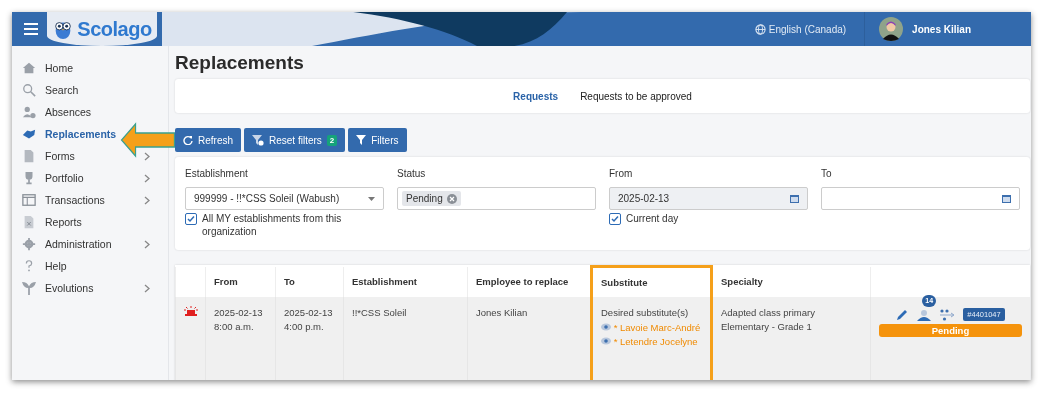  Describe the element at coordinates (43, 68) in the screenshot. I see `sidebar-item: Home` at that location.